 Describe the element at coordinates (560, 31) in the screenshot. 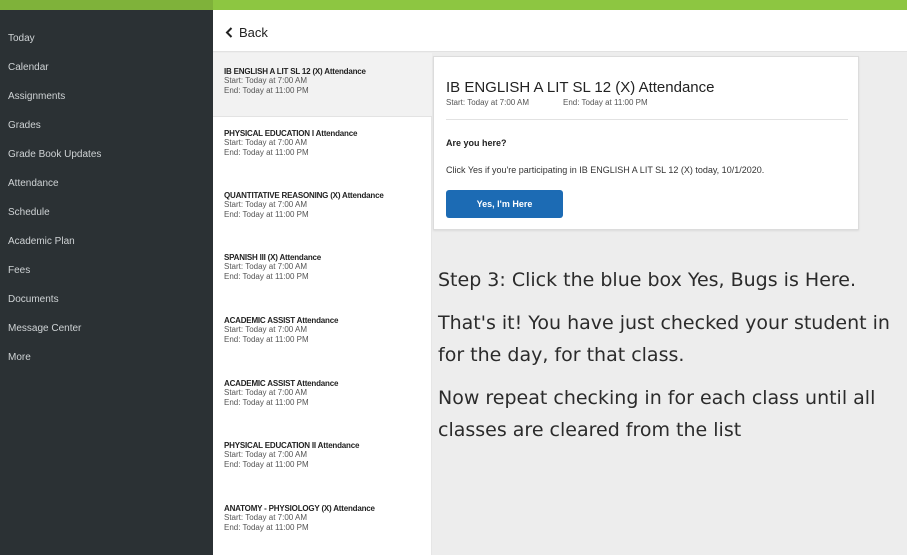

I see `header: Back` at that location.